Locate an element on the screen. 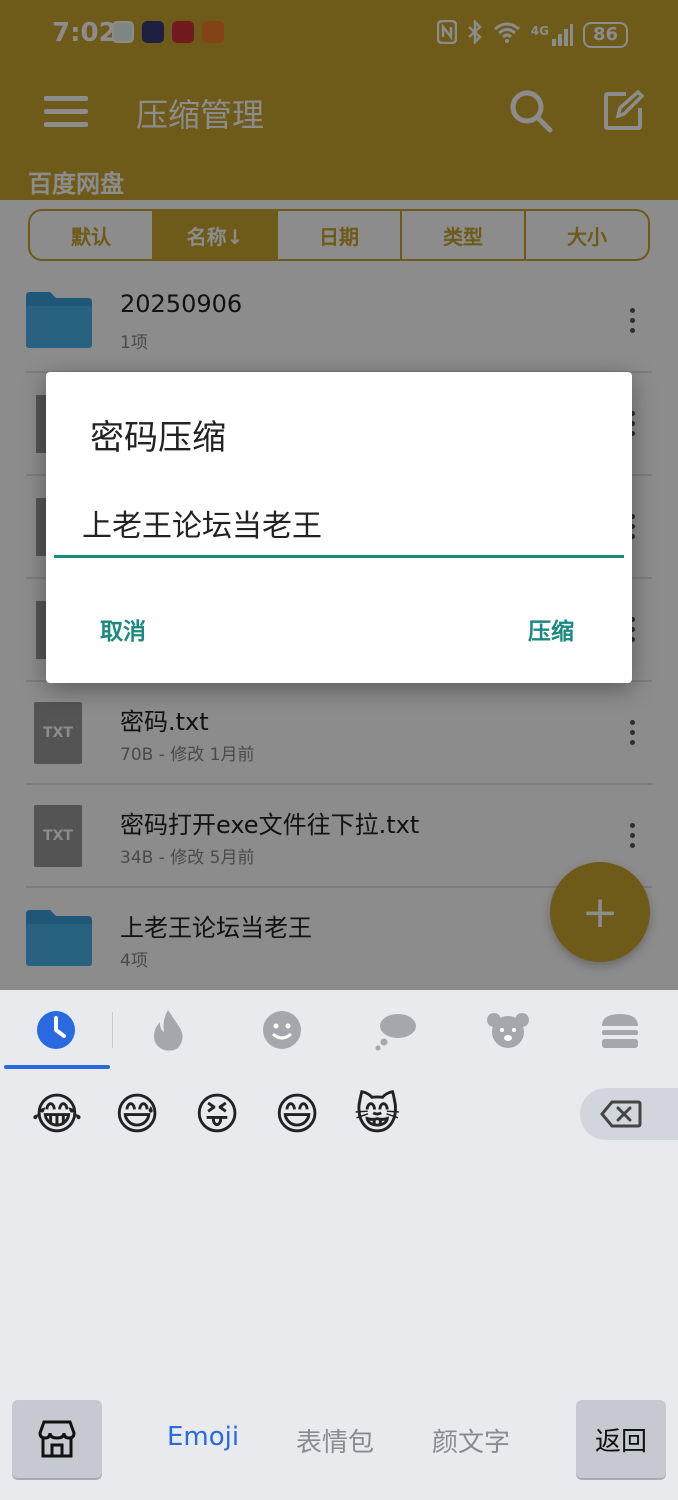 This screenshot has width=678, height=1500. emoji-store-button is located at coordinates (57, 1439).